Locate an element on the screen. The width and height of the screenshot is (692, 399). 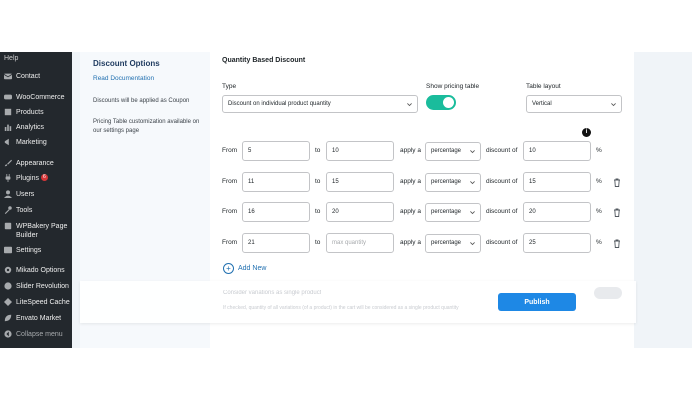
variations-toggle is located at coordinates (608, 293).